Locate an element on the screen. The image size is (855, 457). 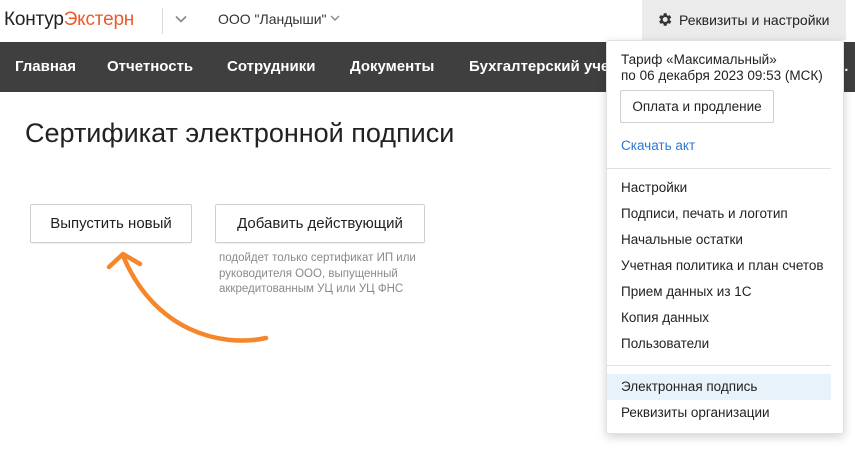
header-divider is located at coordinates (162, 21).